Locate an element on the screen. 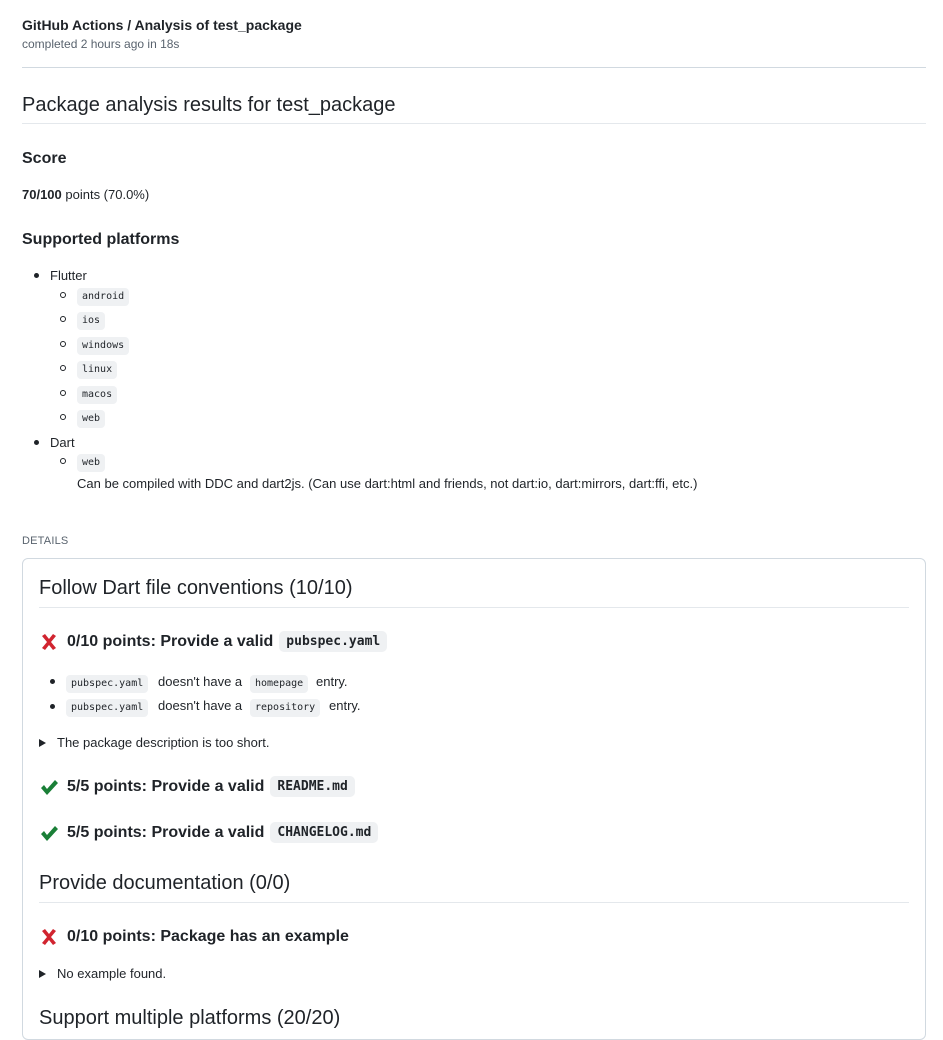  details-summary: No example found. is located at coordinates (111, 973).